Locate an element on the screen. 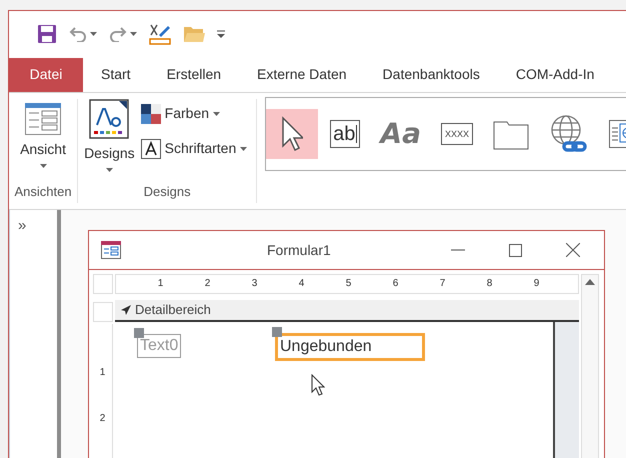 The image size is (626, 458). ruler-number: 6 is located at coordinates (396, 284).